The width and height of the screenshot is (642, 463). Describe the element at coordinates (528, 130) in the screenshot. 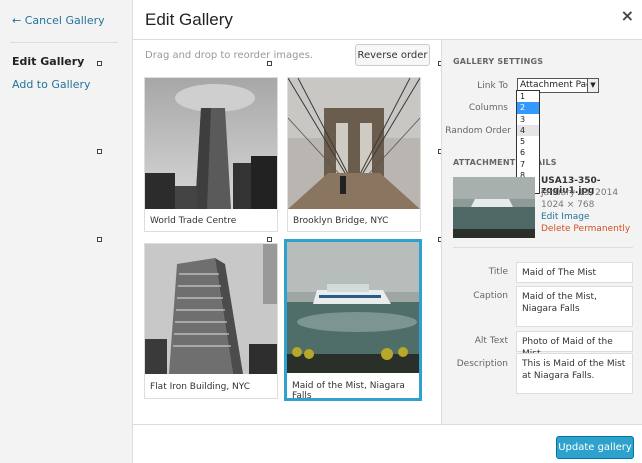

I see `columns-option: 4` at that location.